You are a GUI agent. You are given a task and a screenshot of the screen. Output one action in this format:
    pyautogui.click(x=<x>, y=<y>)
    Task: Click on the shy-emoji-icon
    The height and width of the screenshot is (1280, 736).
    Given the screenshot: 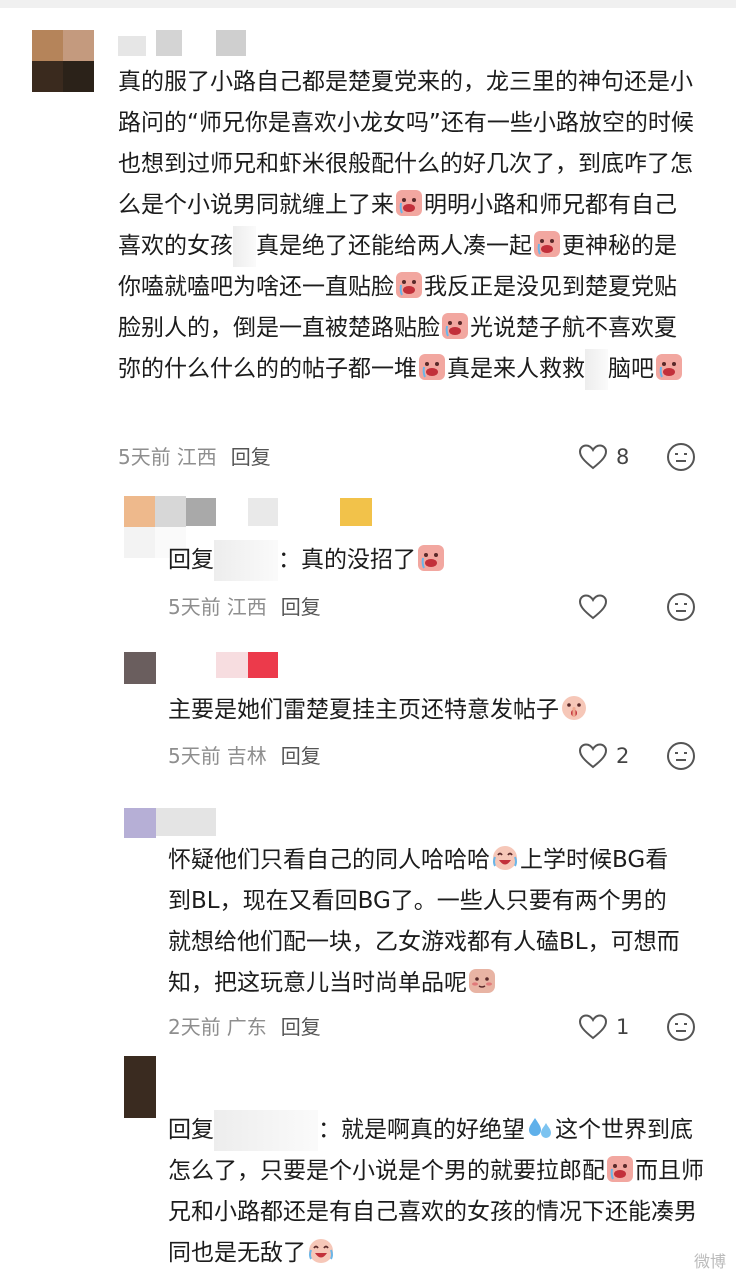 What is the action you would take?
    pyautogui.click(x=482, y=981)
    